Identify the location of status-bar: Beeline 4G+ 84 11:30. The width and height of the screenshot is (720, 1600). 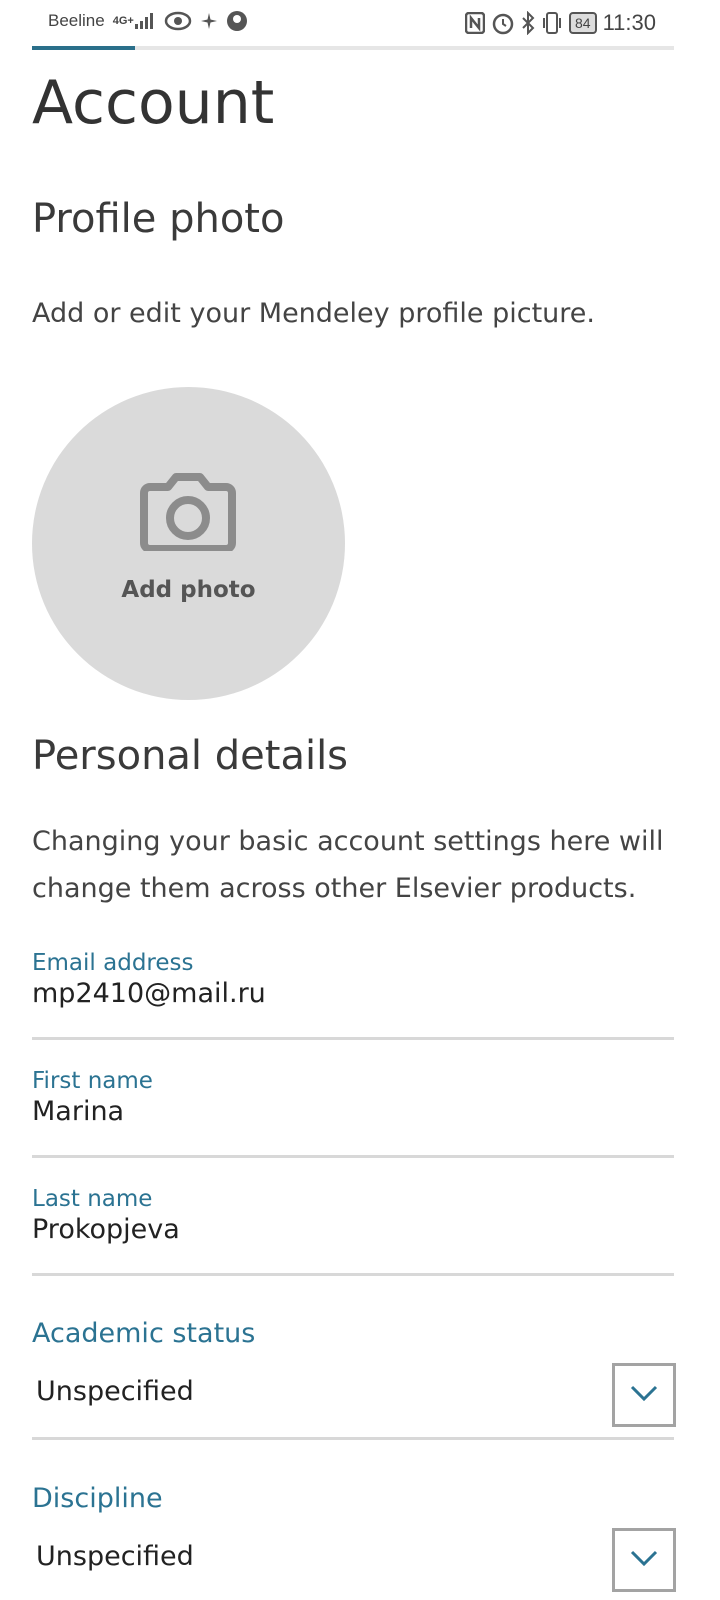
(360, 24).